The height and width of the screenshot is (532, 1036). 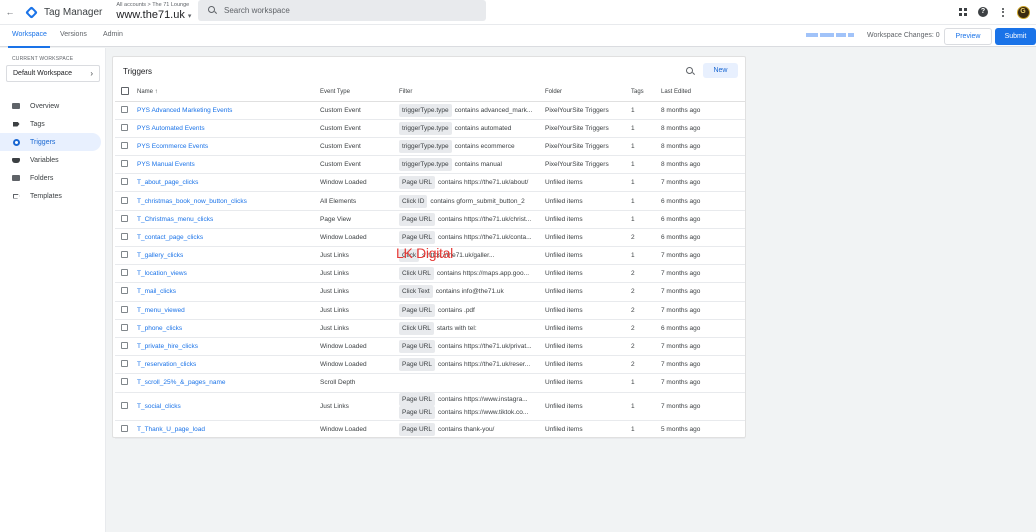 What do you see at coordinates (646, 92) in the screenshot?
I see `column-header-tags: Tags` at bounding box center [646, 92].